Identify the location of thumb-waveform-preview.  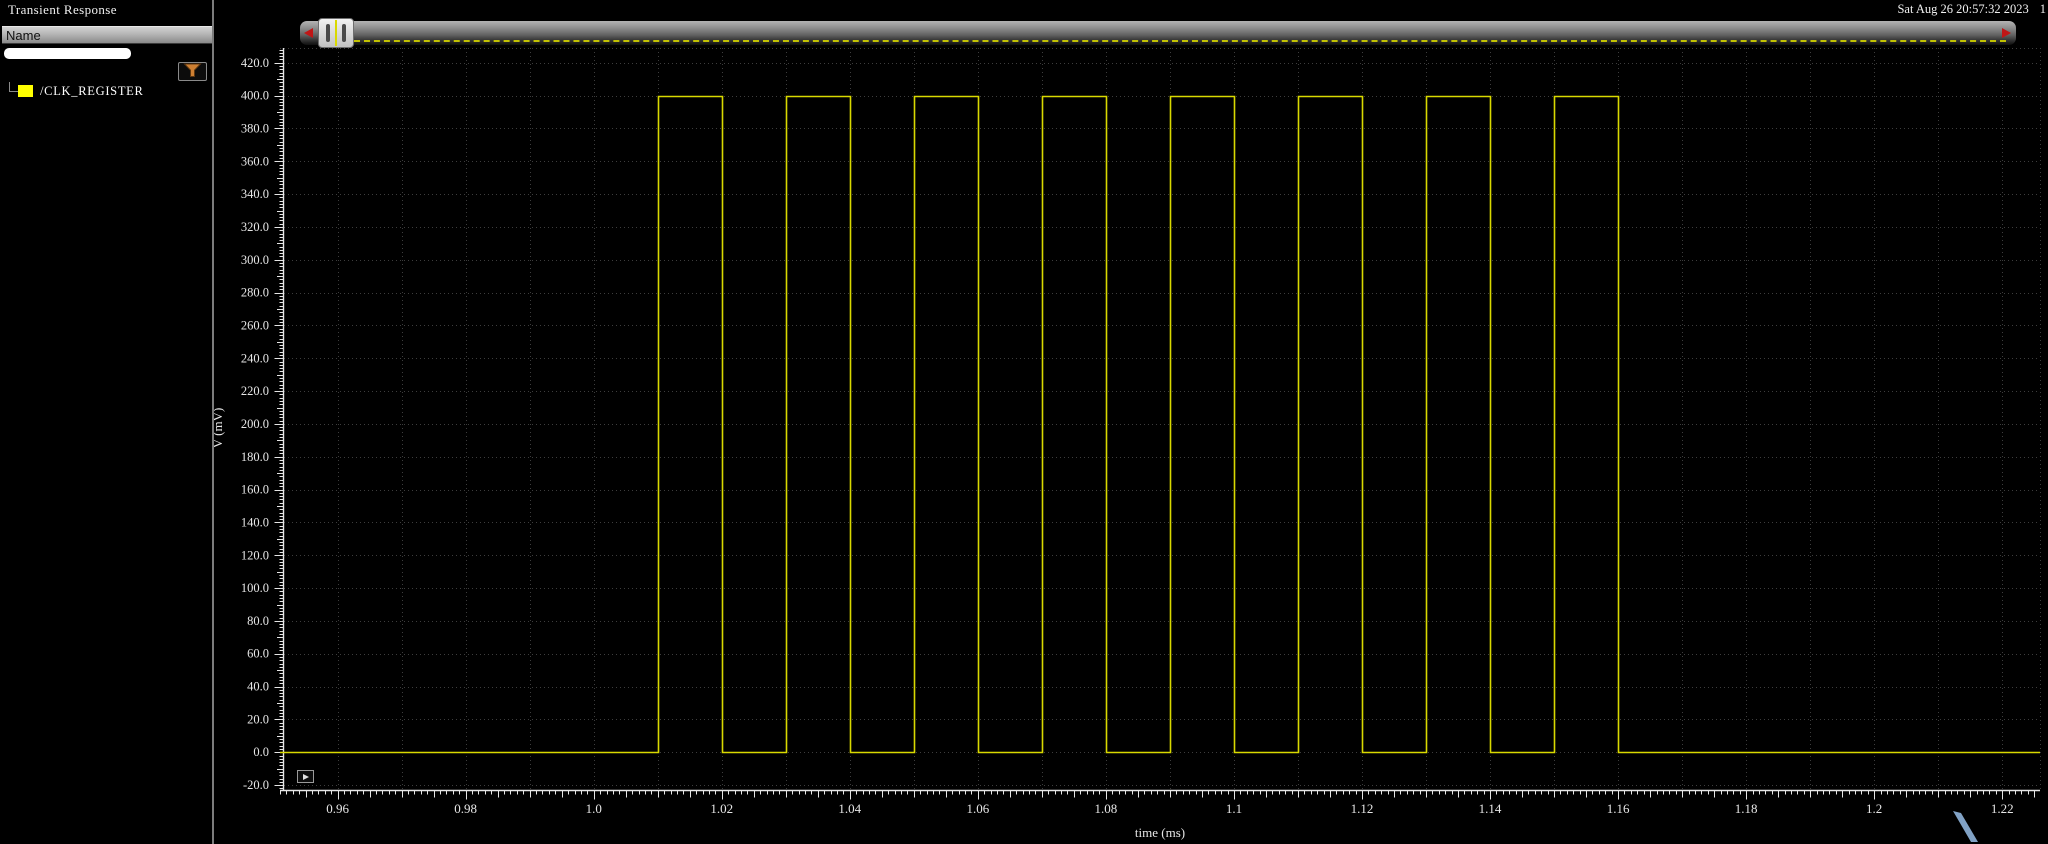
(336, 33).